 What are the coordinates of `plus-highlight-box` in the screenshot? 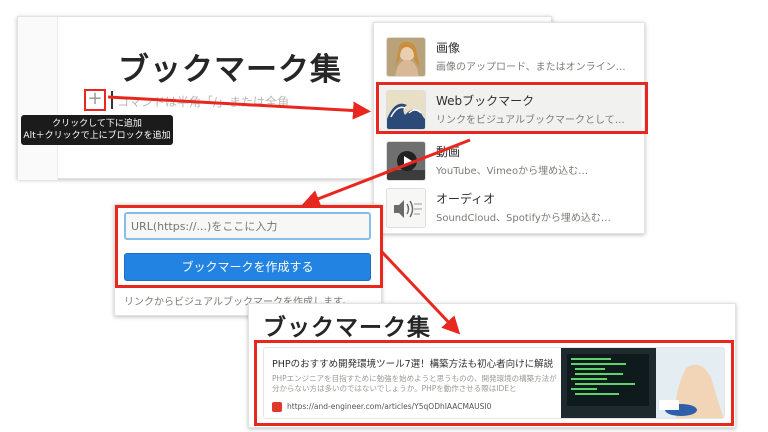 It's located at (95, 100).